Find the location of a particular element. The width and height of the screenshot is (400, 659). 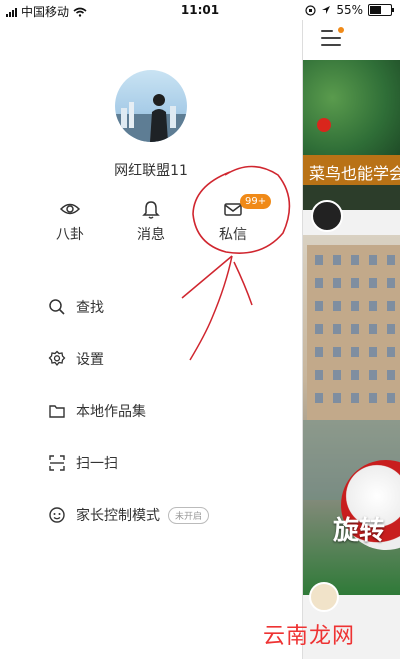

folder-icon is located at coordinates (57, 411).